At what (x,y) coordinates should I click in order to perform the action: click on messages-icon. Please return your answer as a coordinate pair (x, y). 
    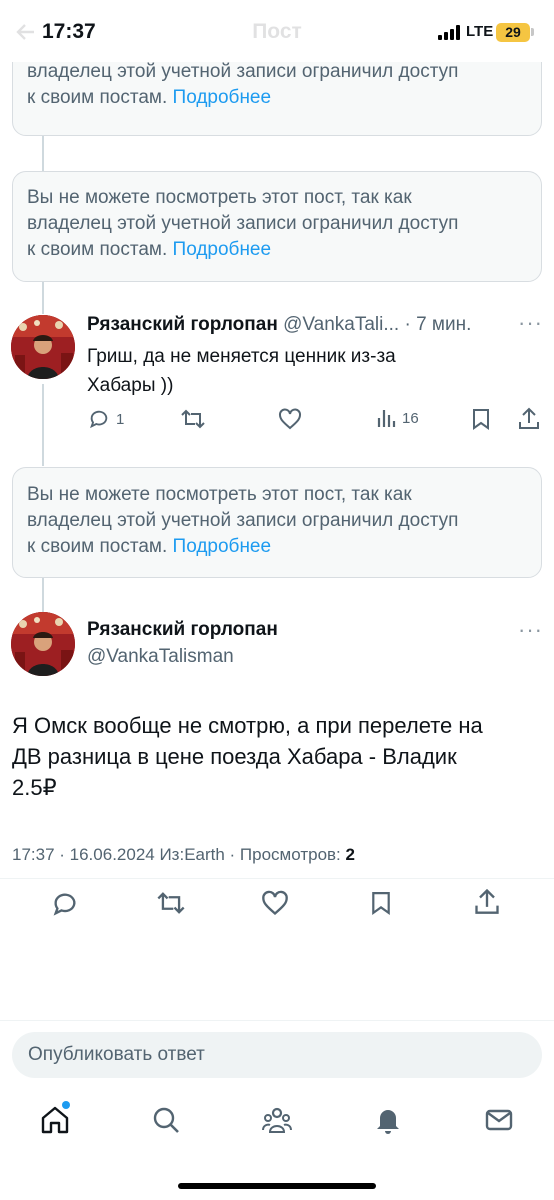
    Looking at the image, I should click on (499, 1120).